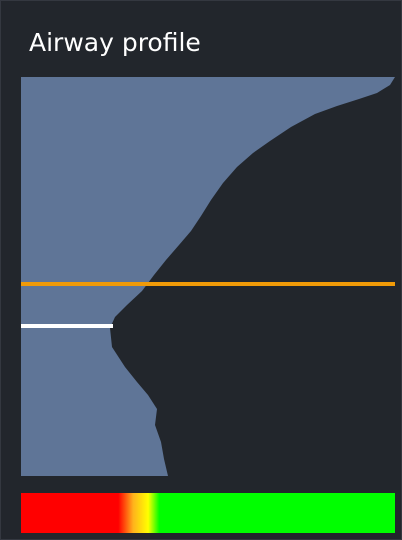 The width and height of the screenshot is (402, 540). What do you see at coordinates (208, 513) in the screenshot?
I see `airway-color-scale-bar` at bounding box center [208, 513].